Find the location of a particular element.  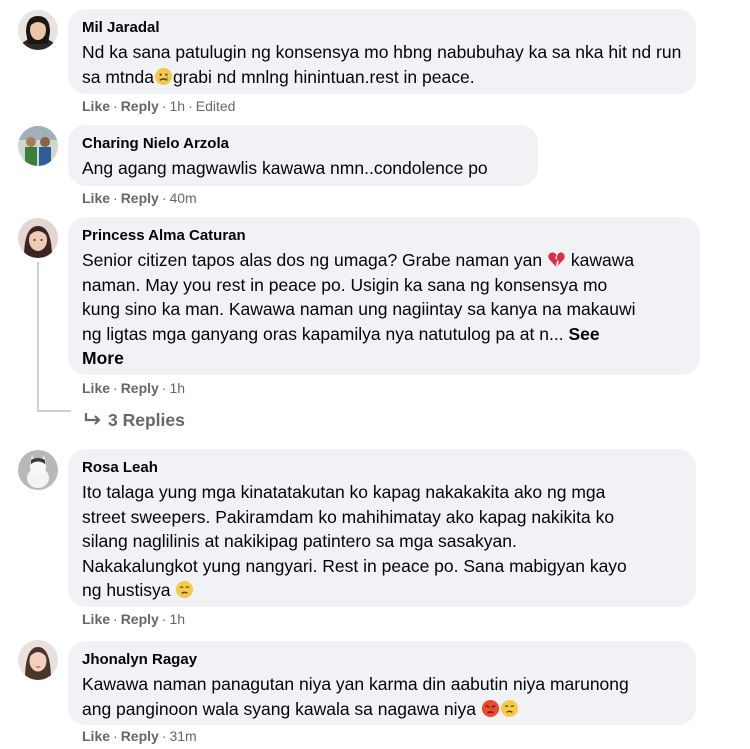

comment-actions: Like · Reply · 31m is located at coordinates (139, 736).